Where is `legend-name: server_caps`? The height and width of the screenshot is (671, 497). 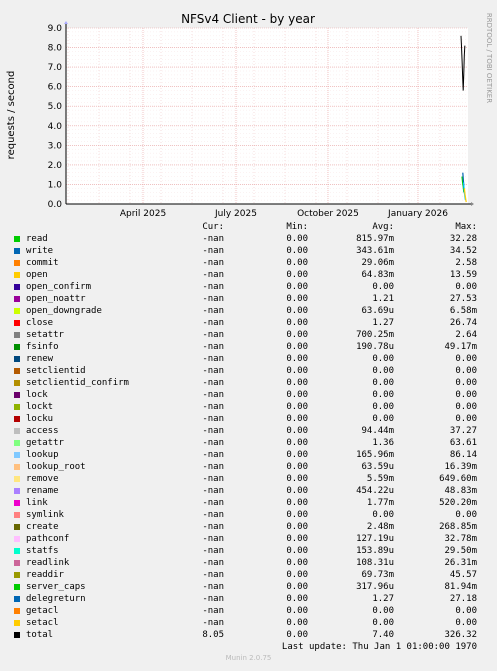
legend-name: server_caps is located at coordinates (56, 587).